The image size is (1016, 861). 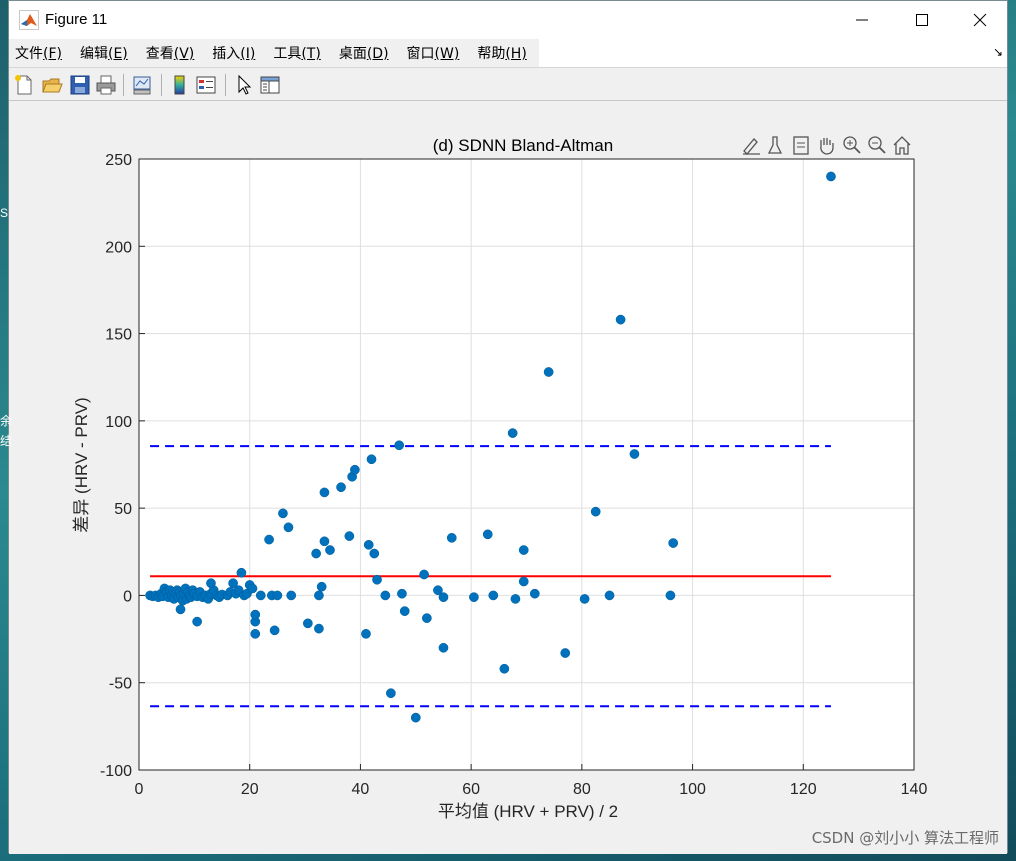 What do you see at coordinates (206, 85) in the screenshot?
I see `legend-icon` at bounding box center [206, 85].